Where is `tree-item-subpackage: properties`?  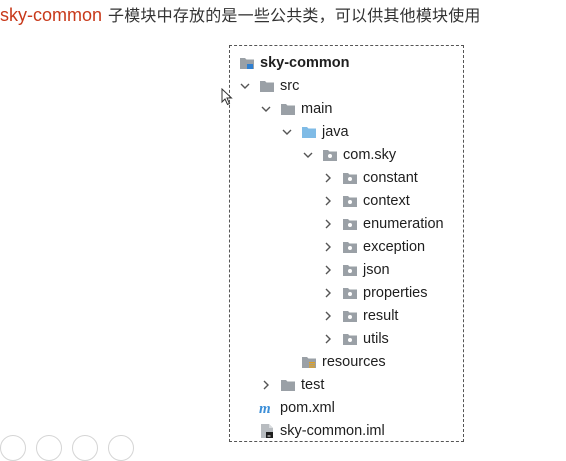
tree-item-subpackage: properties is located at coordinates (374, 293).